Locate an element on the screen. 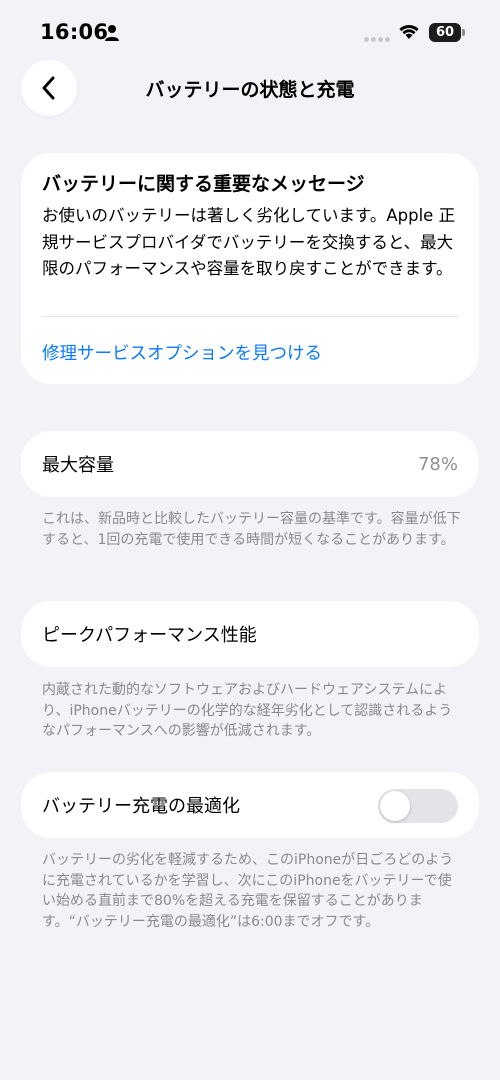 The height and width of the screenshot is (1080, 500). max-capacity-label: 最大容量 is located at coordinates (78, 465).